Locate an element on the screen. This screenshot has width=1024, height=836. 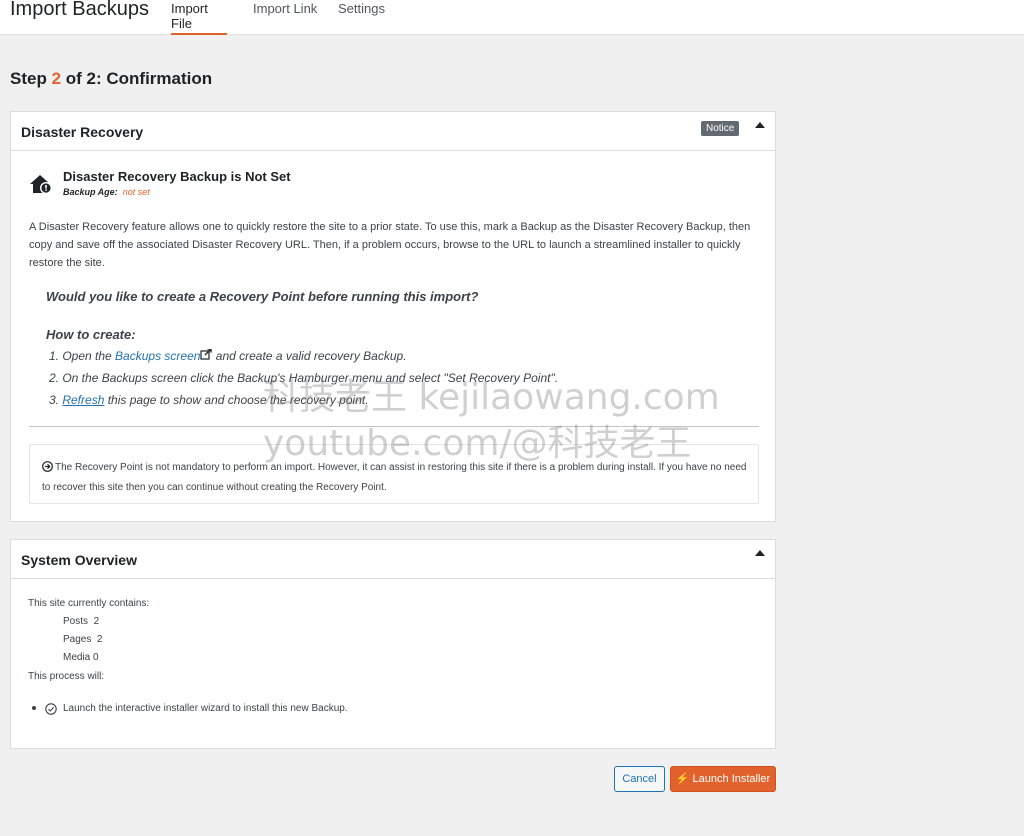
step-current: 2 is located at coordinates (56, 78).